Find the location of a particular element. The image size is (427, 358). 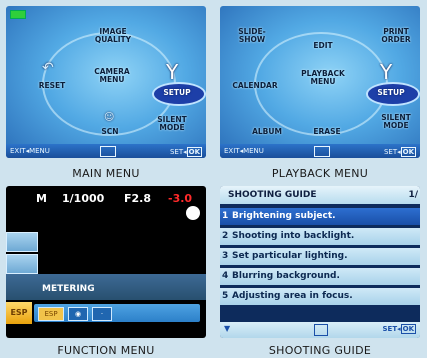

caption-function-menu: FUNCTION MENU is located at coordinates (106, 350).